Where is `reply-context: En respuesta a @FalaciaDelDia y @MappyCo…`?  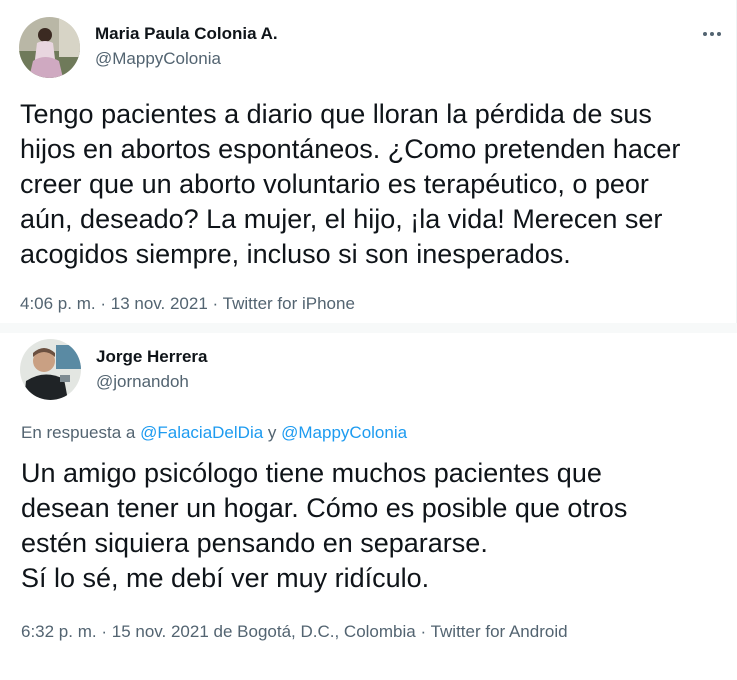 reply-context: En respuesta a @FalaciaDelDia y @MappyCo… is located at coordinates (214, 433).